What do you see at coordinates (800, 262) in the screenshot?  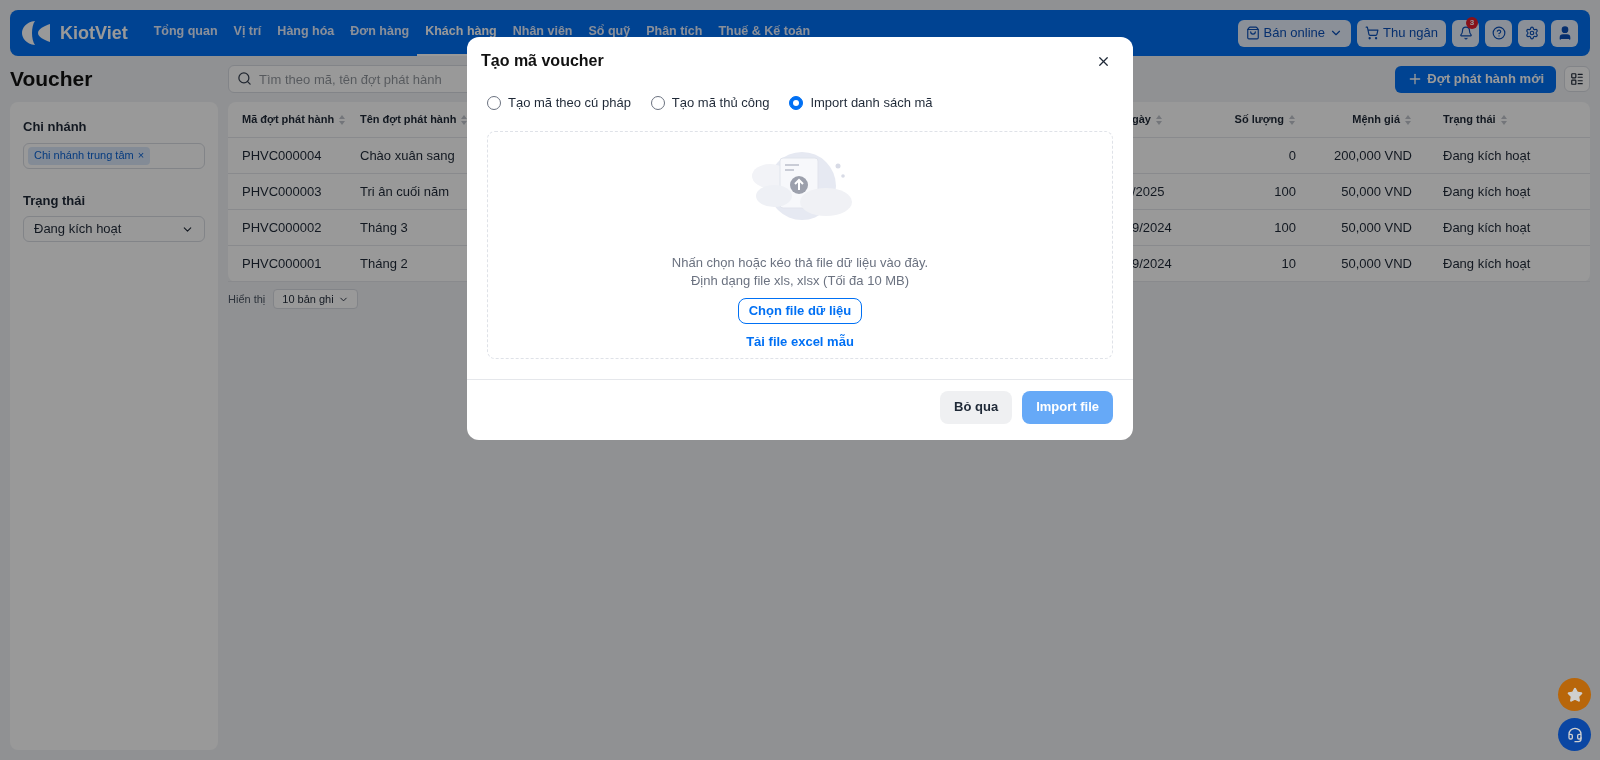 I see `drop-hint: Nhấn chọn hoặc kéo thả file dữ liệu vào đây.` at bounding box center [800, 262].